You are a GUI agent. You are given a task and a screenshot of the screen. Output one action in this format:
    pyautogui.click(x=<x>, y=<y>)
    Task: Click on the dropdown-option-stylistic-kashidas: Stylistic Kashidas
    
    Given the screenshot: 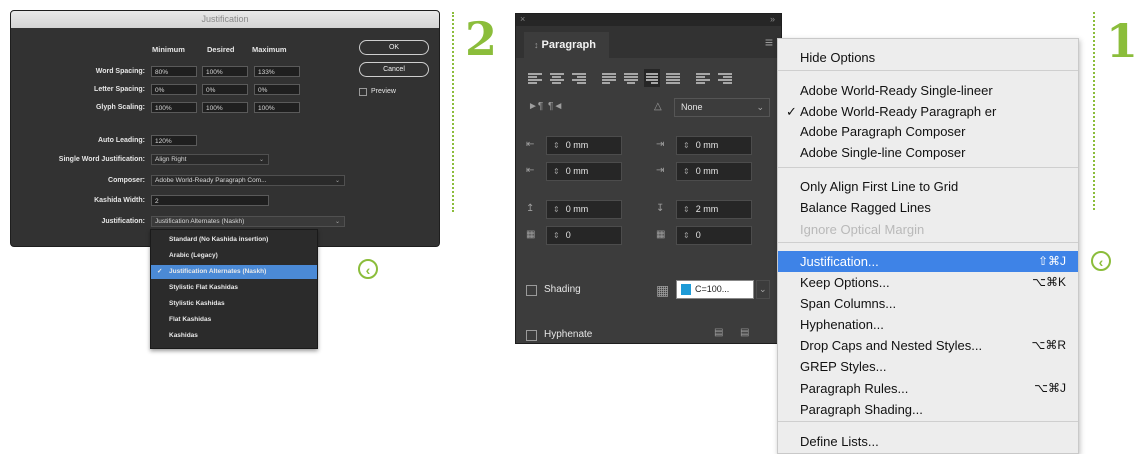 What is the action you would take?
    pyautogui.click(x=234, y=304)
    